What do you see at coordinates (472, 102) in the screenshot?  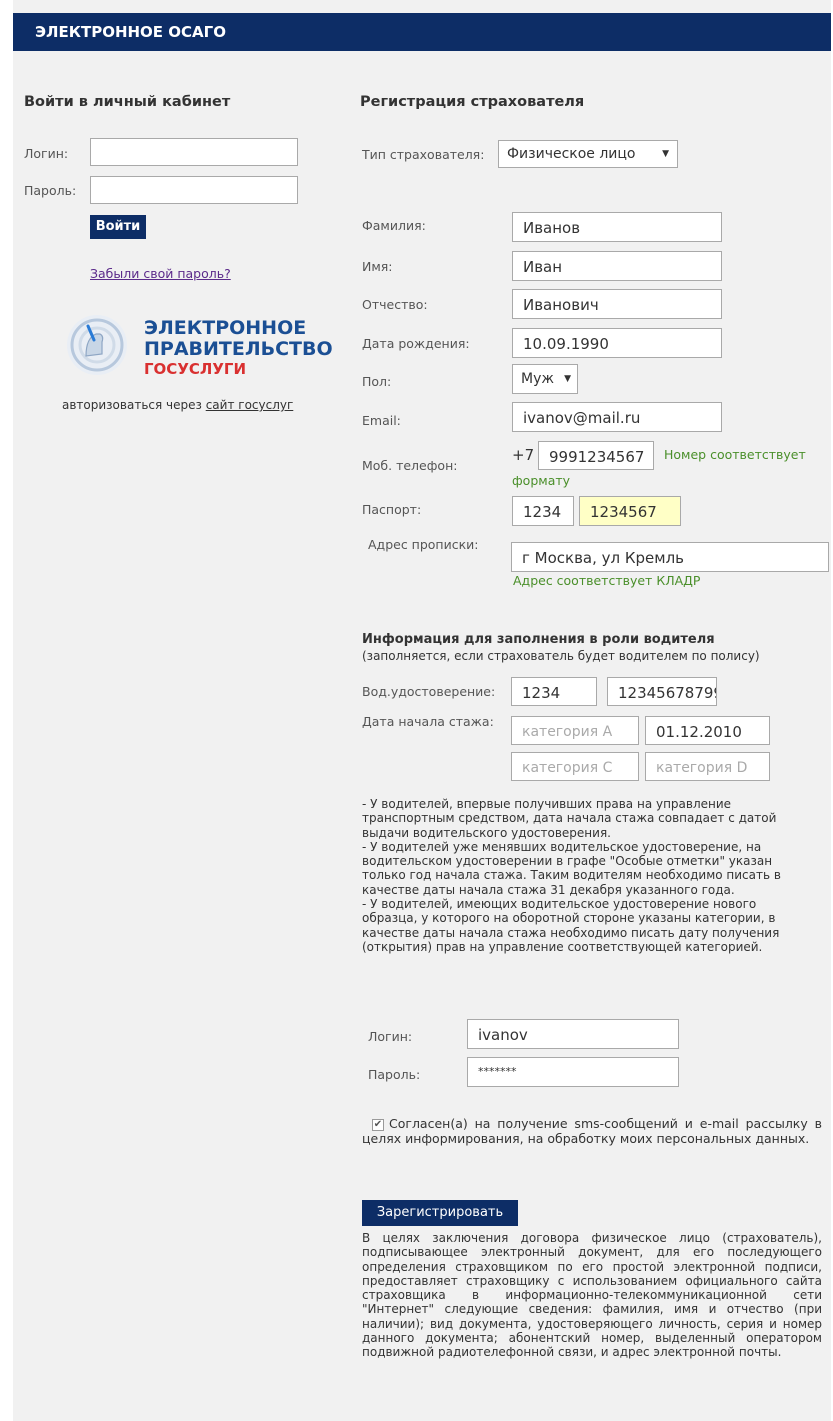 I see `registration-title: Регистрация страхователя` at bounding box center [472, 102].